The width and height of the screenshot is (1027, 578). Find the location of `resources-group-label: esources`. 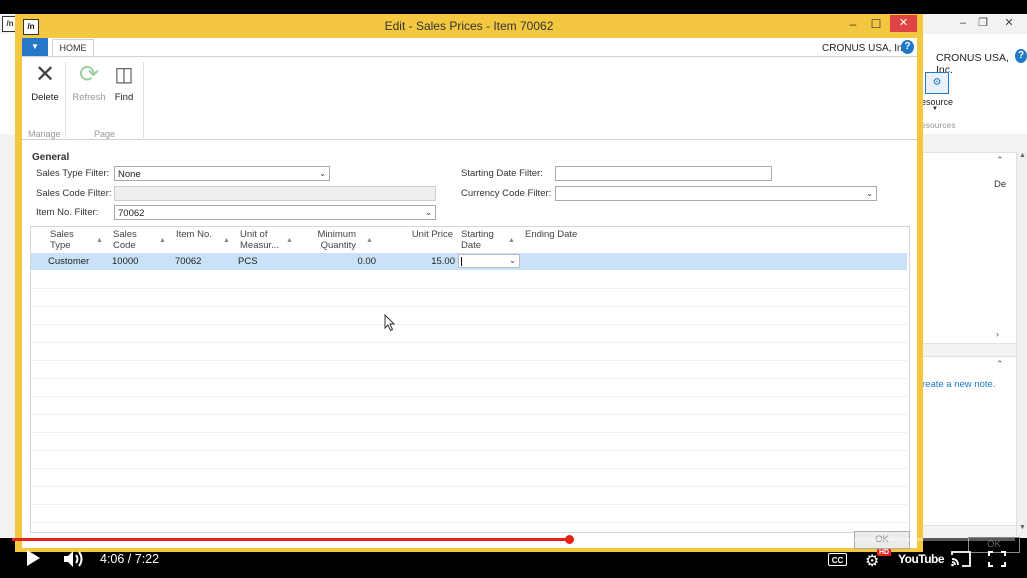

resources-group-label: esources is located at coordinates (938, 125).